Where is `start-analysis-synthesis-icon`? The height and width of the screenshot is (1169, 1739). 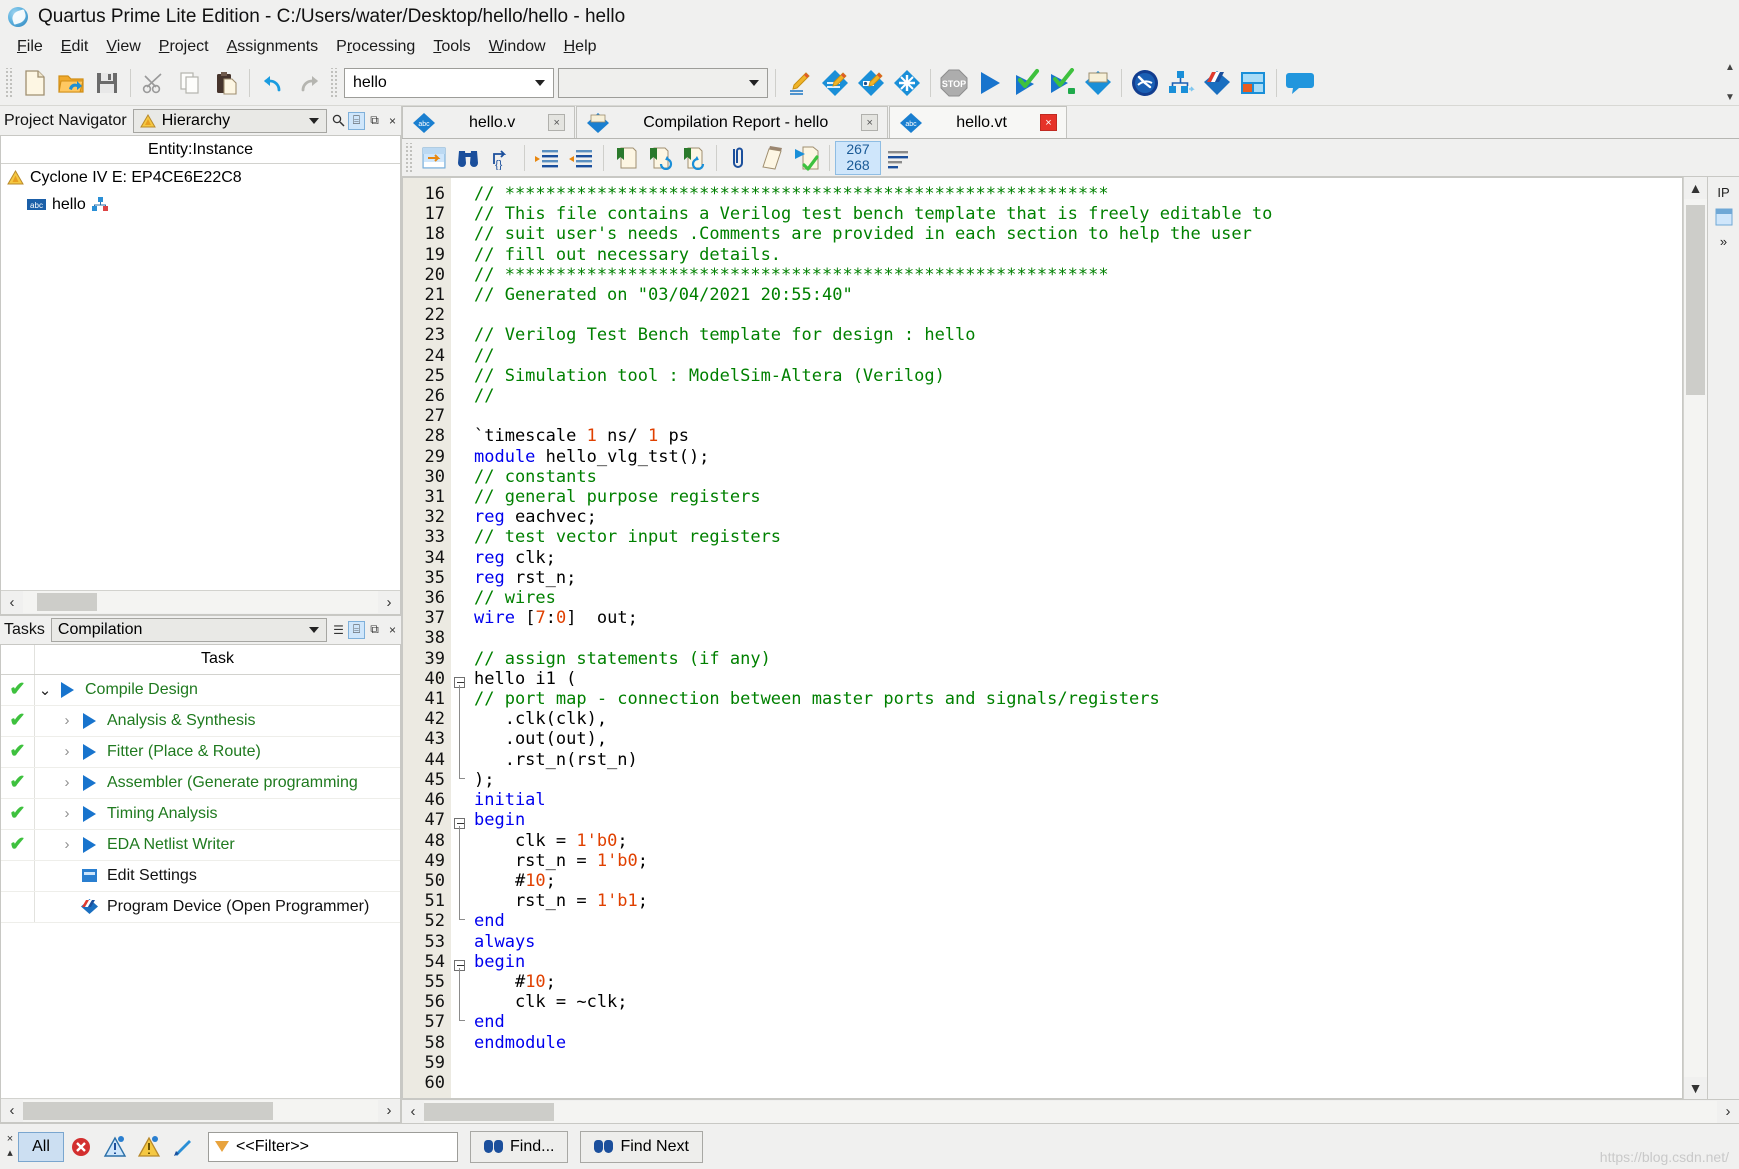
start-analysis-synthesis-icon is located at coordinates (1026, 83).